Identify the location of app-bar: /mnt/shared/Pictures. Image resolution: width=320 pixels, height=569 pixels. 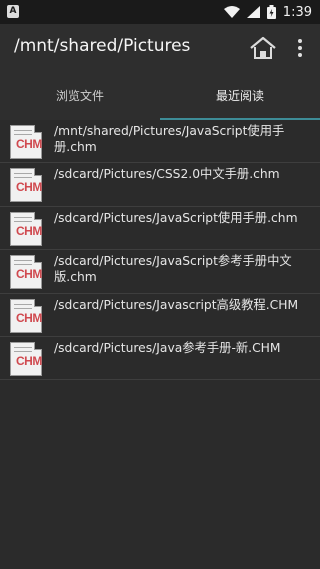
(160, 48).